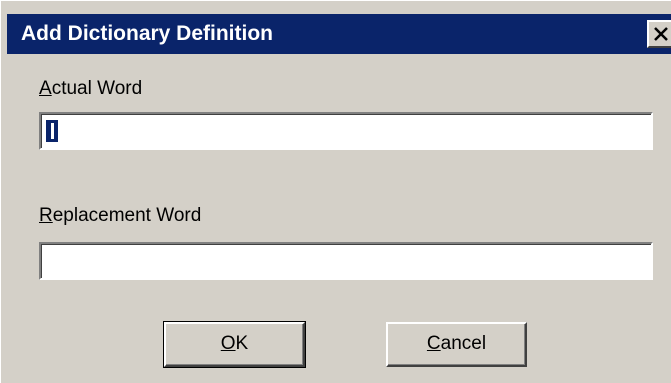 This screenshot has width=671, height=383. I want to click on ok-button: OK, so click(234, 344).